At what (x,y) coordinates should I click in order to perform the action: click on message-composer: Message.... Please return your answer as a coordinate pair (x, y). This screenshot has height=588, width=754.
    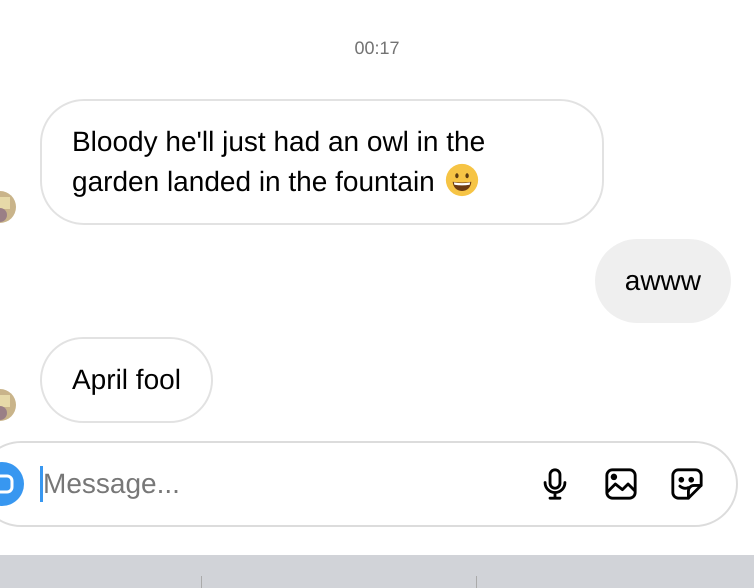
    Looking at the image, I should click on (369, 484).